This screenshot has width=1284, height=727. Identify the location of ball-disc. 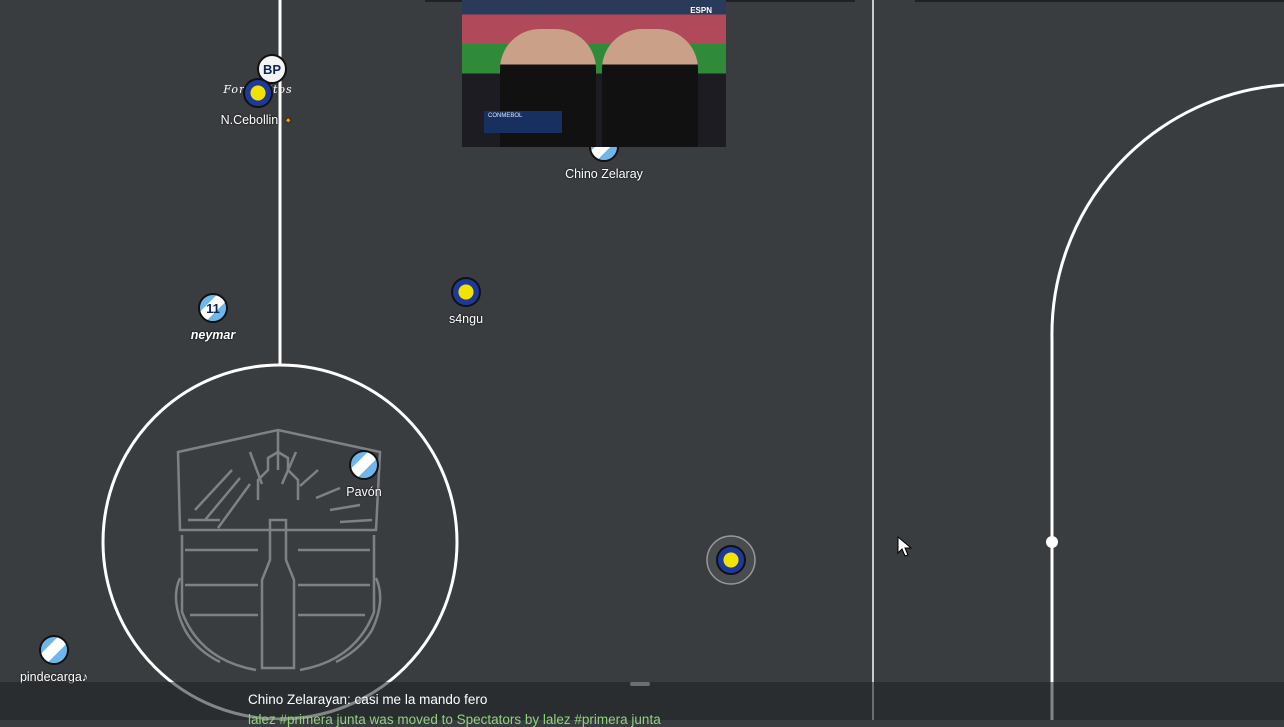
(731, 560).